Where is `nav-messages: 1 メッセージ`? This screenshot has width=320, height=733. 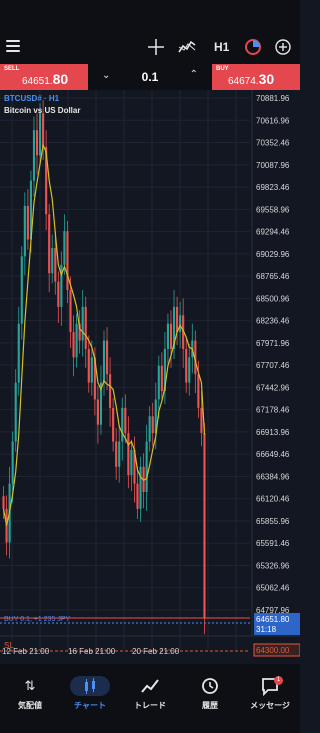
nav-messages: 1 メッセージ is located at coordinates (270, 698).